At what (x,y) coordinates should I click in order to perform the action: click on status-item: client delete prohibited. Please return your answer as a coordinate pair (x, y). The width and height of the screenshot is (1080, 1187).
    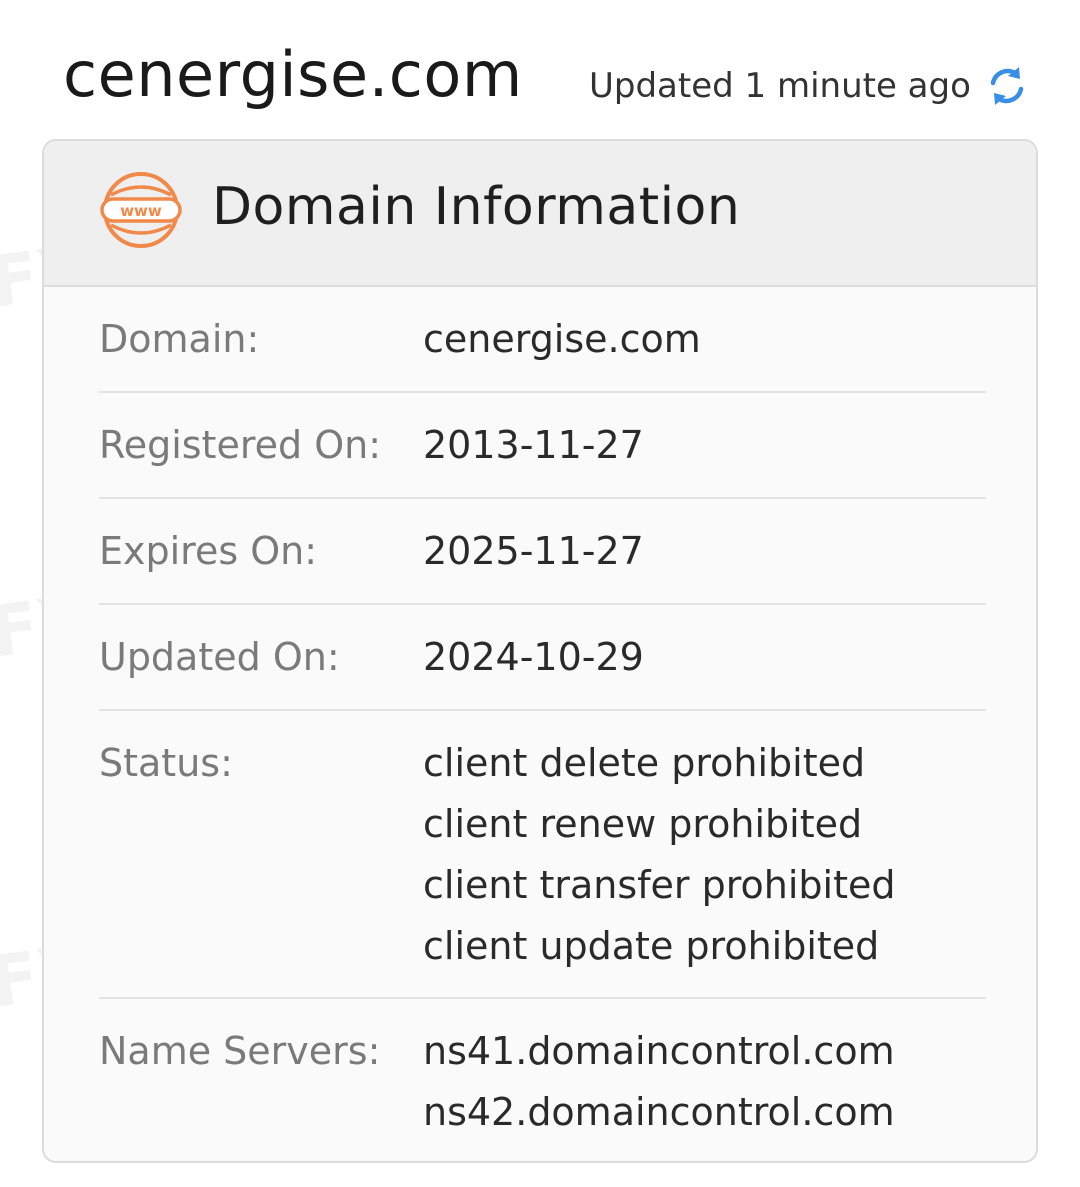
    Looking at the image, I should click on (644, 763).